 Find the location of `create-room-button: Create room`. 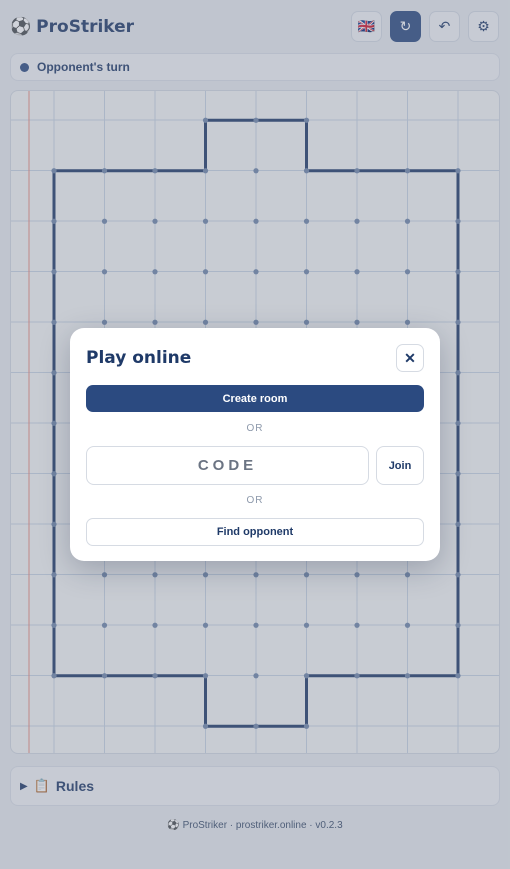

create-room-button: Create room is located at coordinates (255, 398).